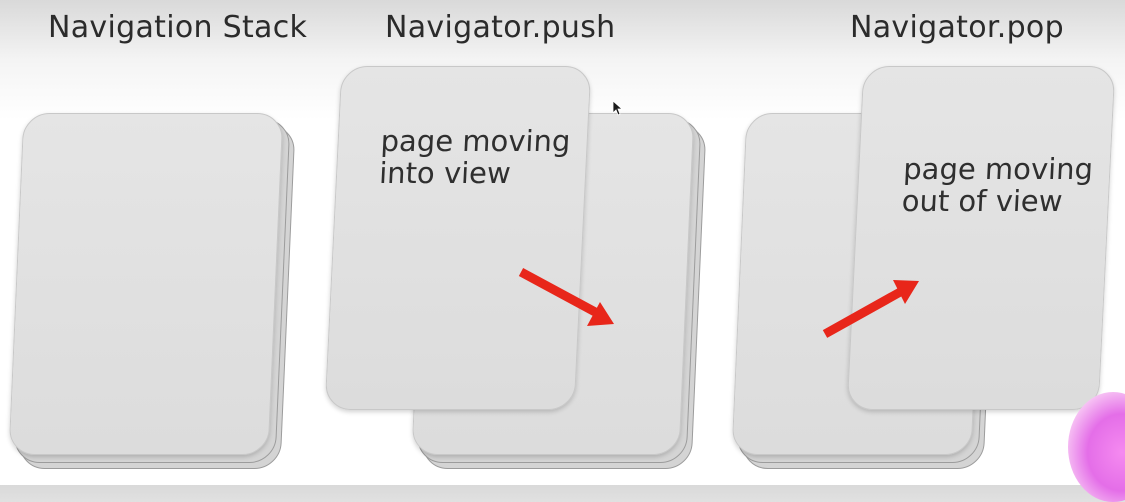 The image size is (1125, 502). What do you see at coordinates (566, 297) in the screenshot?
I see `red-arrow-right-down-icon` at bounding box center [566, 297].